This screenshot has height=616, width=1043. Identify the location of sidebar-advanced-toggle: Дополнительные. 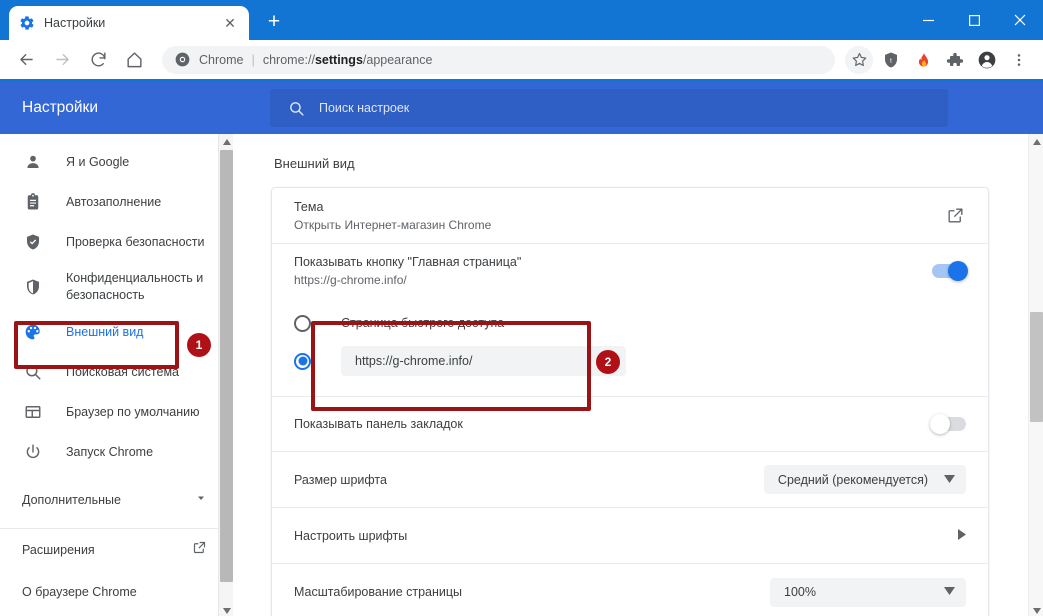
(116, 500).